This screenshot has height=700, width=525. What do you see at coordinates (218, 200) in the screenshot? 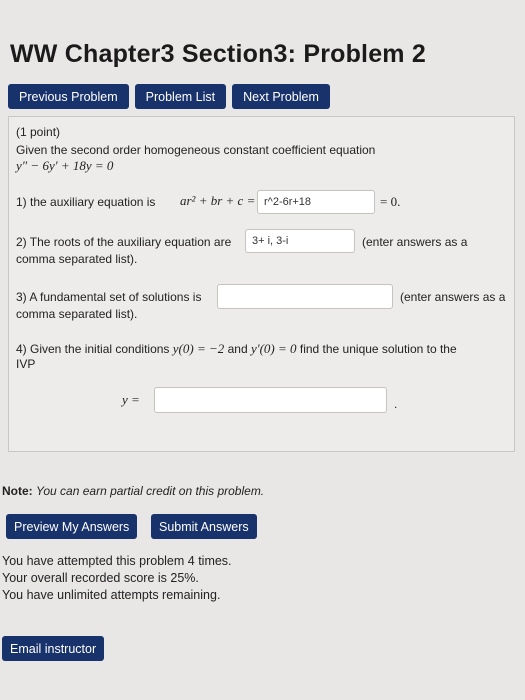
I see `q1-expression: ar² + br + c =` at bounding box center [218, 200].